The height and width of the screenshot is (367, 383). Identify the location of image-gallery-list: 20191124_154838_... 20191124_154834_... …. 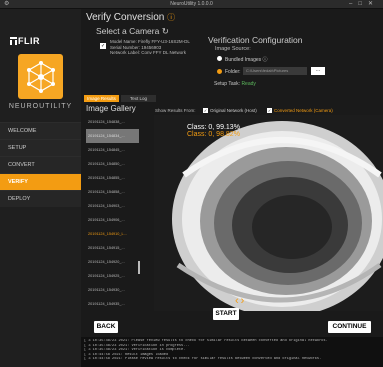
(113, 215).